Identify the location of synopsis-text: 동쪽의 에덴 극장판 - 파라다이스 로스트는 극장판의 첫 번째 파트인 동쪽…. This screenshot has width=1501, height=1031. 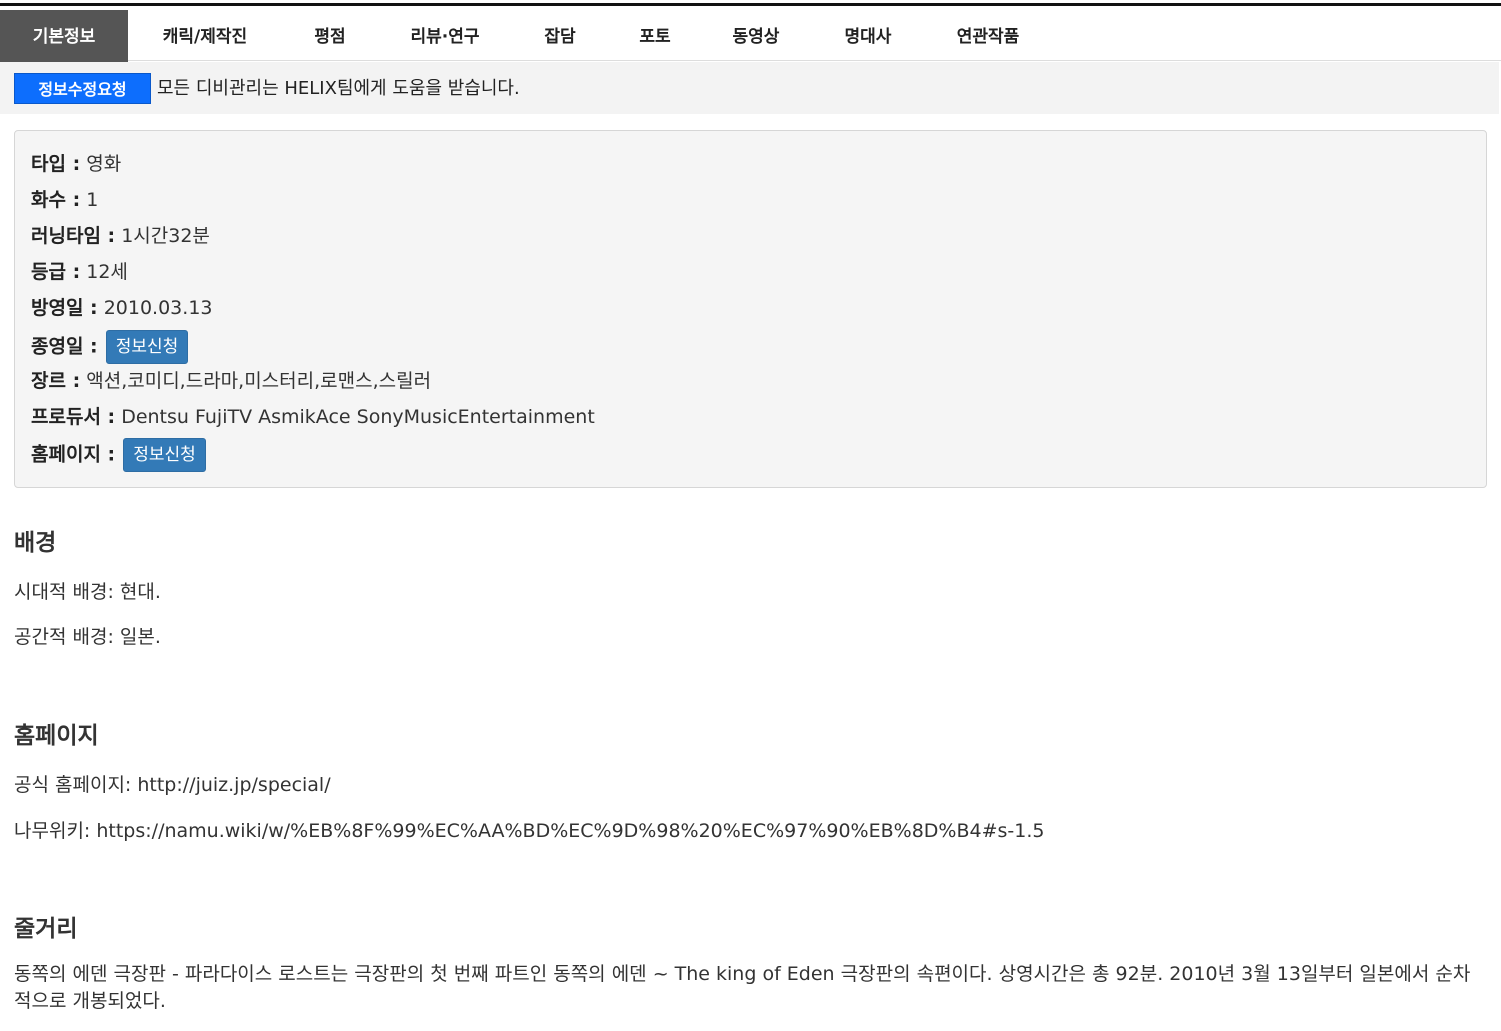
(742, 987).